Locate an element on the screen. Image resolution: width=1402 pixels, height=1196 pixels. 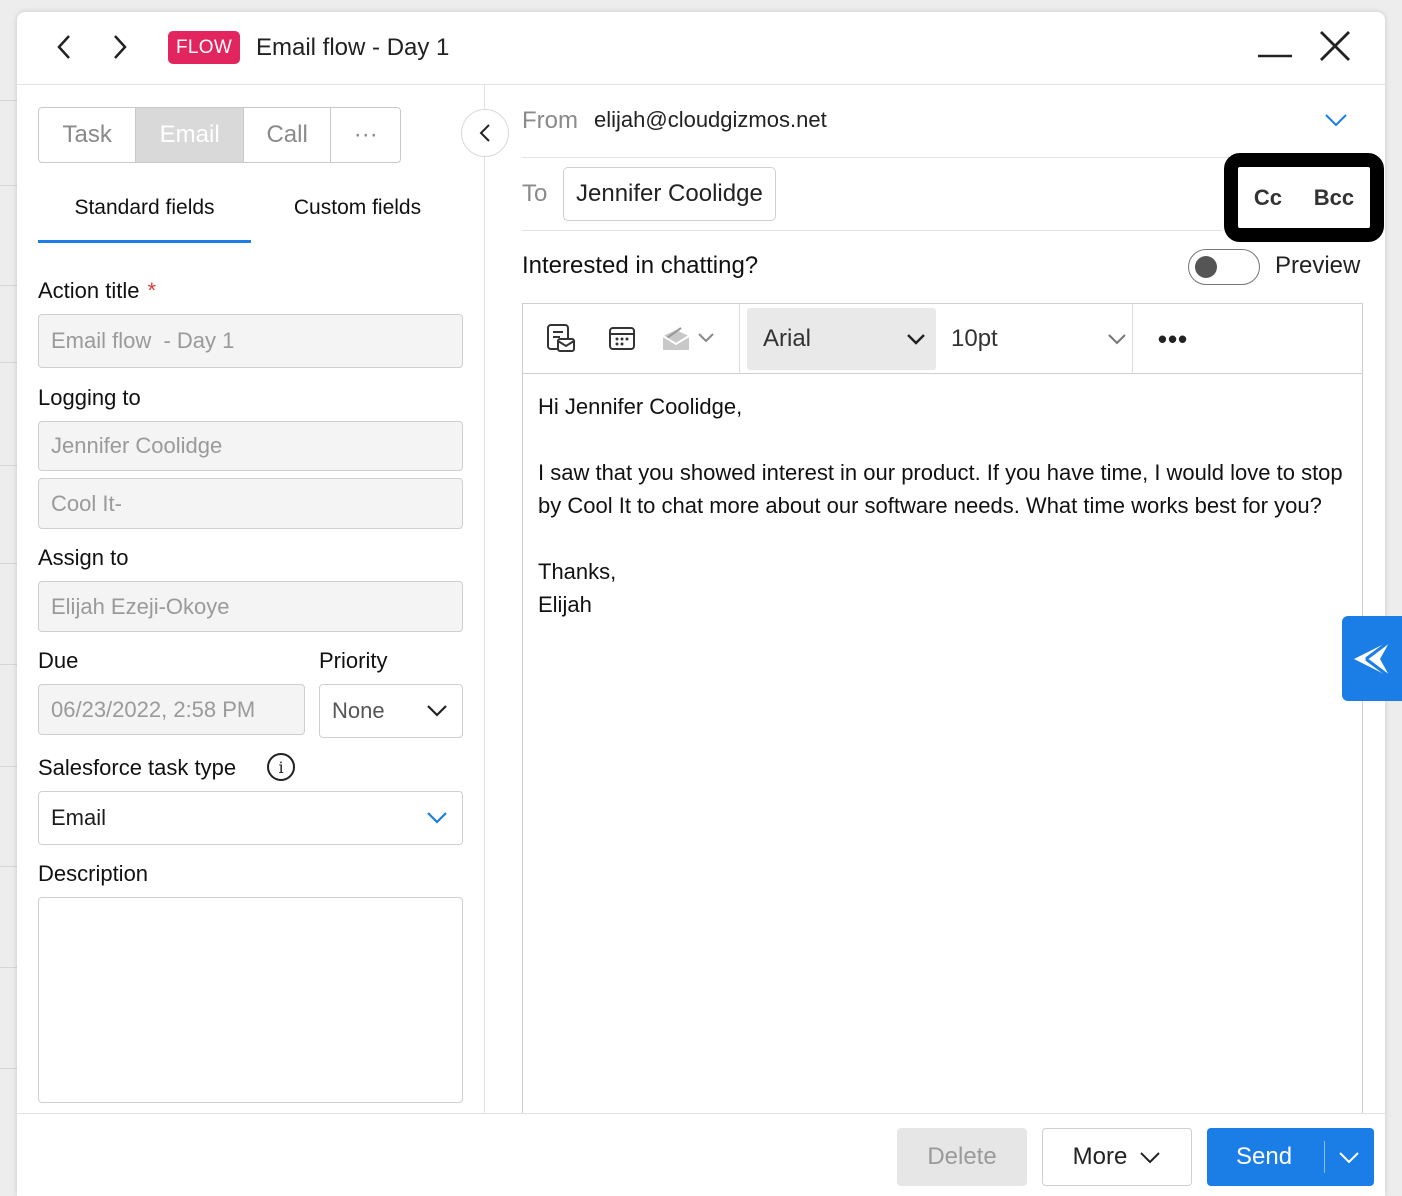
chevron-right-icon is located at coordinates (120, 47).